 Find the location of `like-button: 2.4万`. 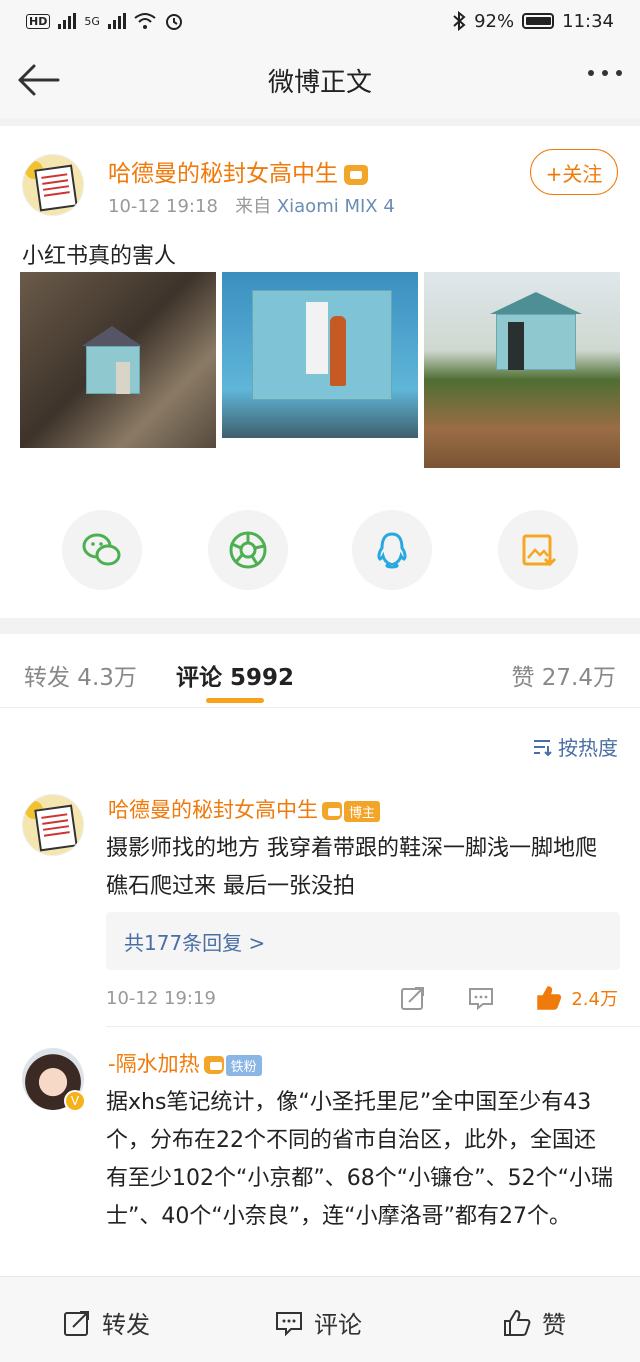

like-button: 2.4万 is located at coordinates (576, 998).